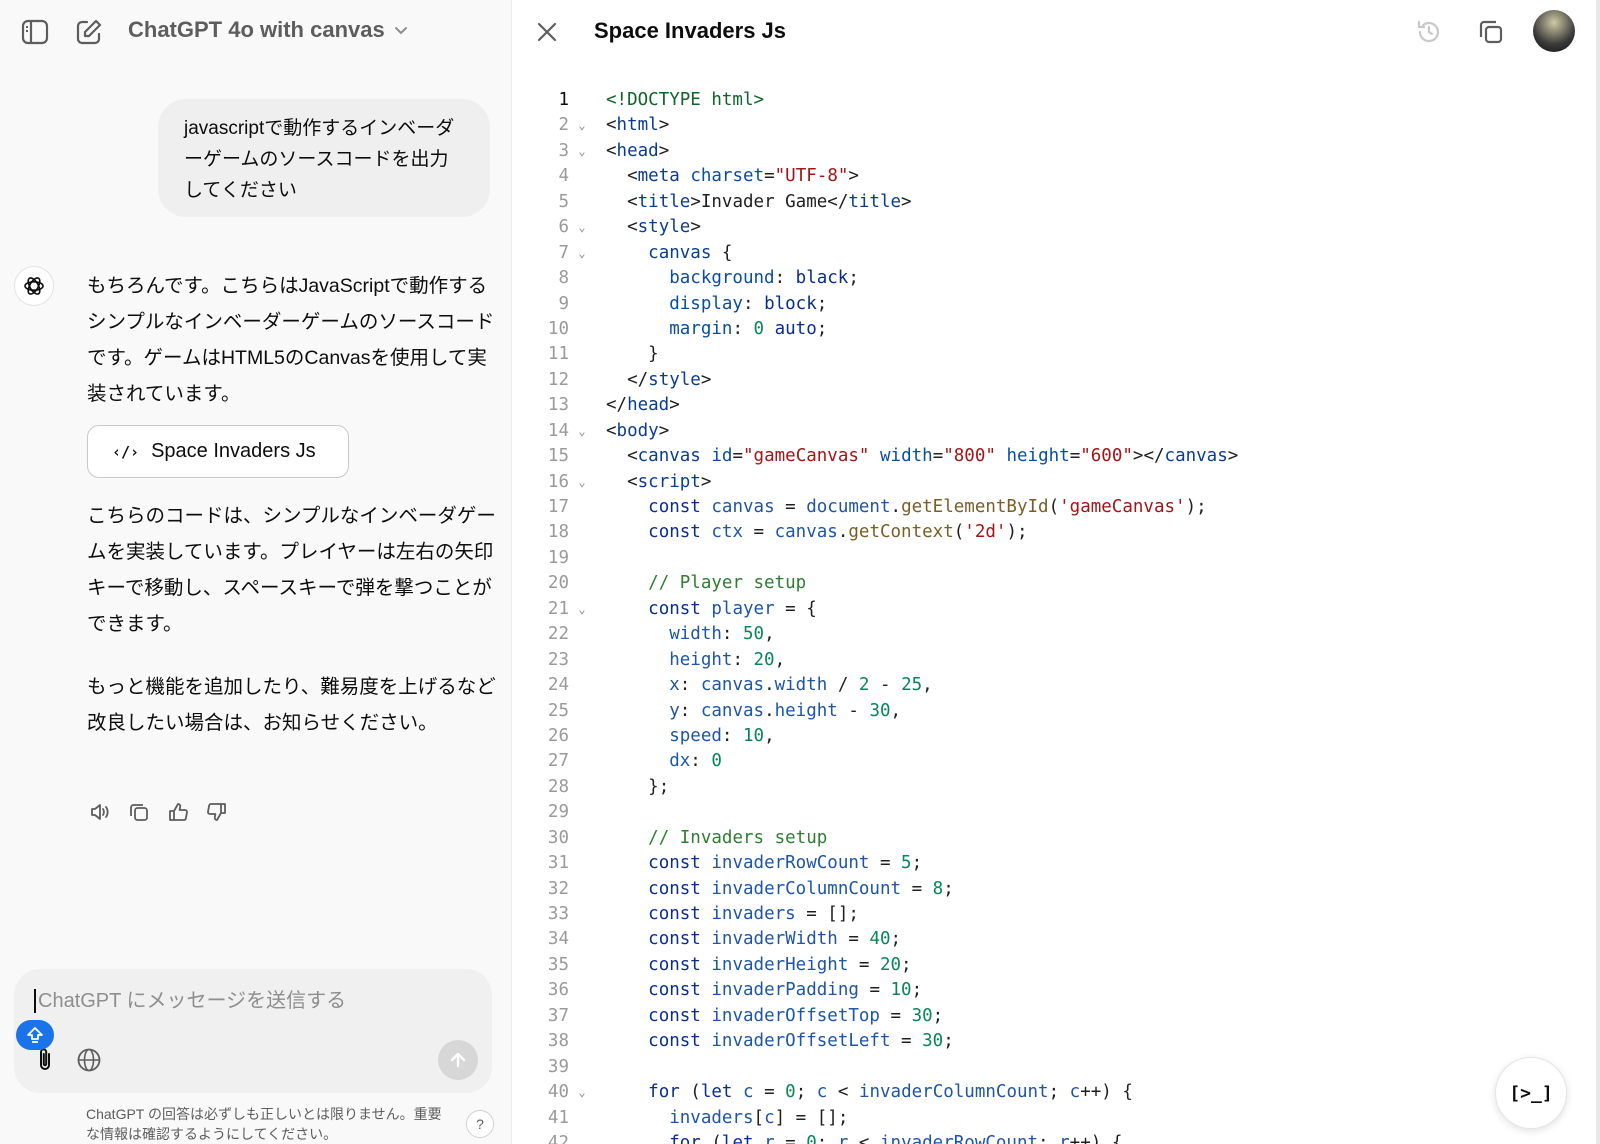  I want to click on code-token: ] = [];, so click(811, 1117).